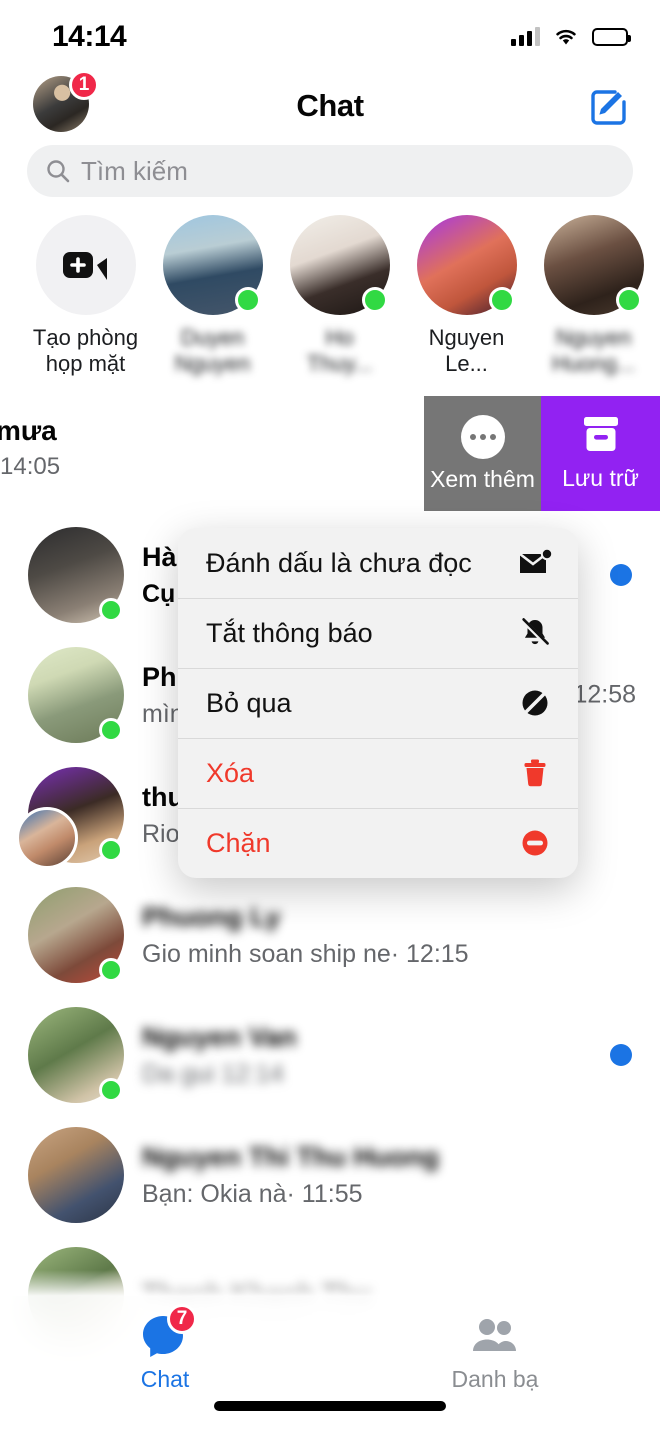 Image resolution: width=660 pixels, height=1429 pixels. I want to click on context-menu-item-label: Bỏ qua, so click(249, 702).